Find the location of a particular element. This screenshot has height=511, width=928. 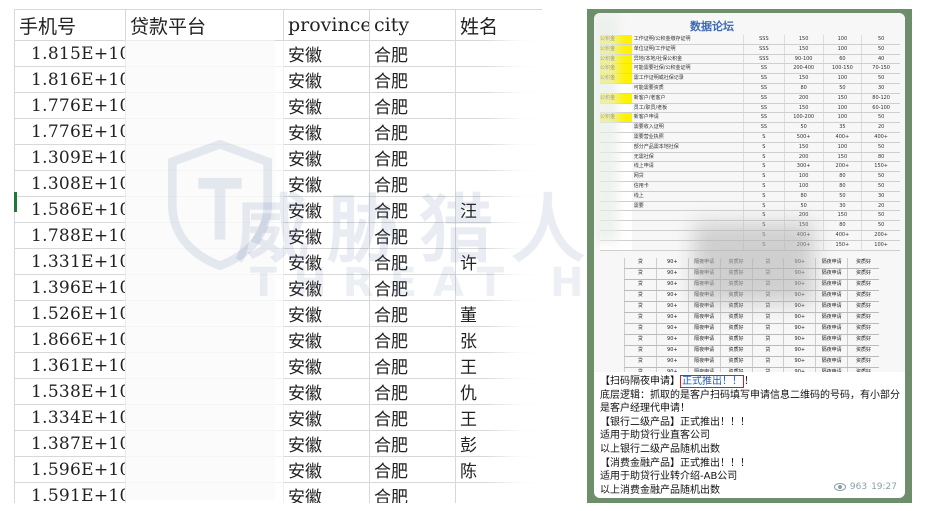

eye-icon is located at coordinates (839, 487).